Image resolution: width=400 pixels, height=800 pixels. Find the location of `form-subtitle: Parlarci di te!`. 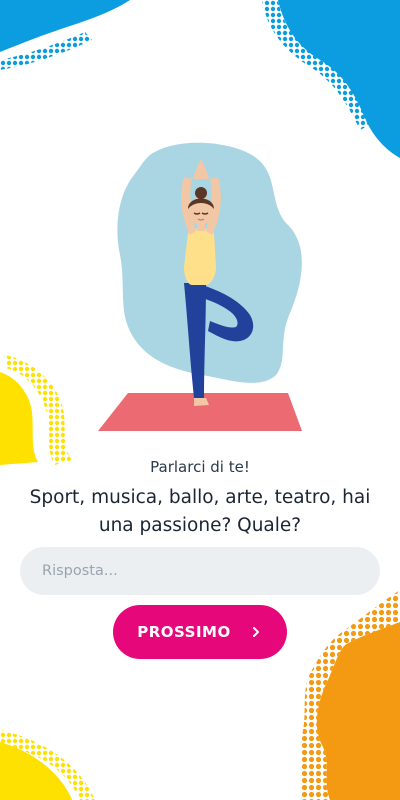

form-subtitle: Parlarci di te! is located at coordinates (200, 467).